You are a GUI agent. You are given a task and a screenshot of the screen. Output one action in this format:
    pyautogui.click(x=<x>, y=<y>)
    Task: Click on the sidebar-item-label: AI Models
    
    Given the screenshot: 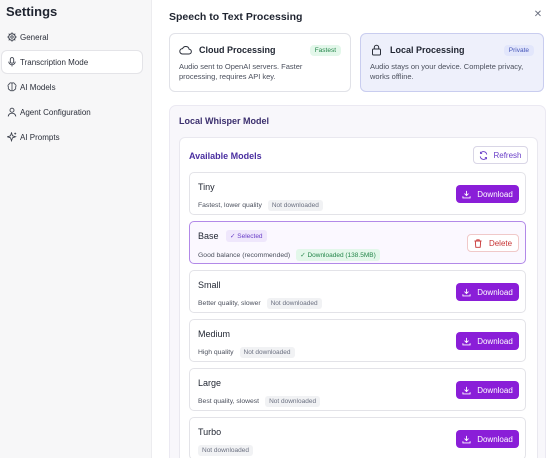 What is the action you would take?
    pyautogui.click(x=38, y=87)
    